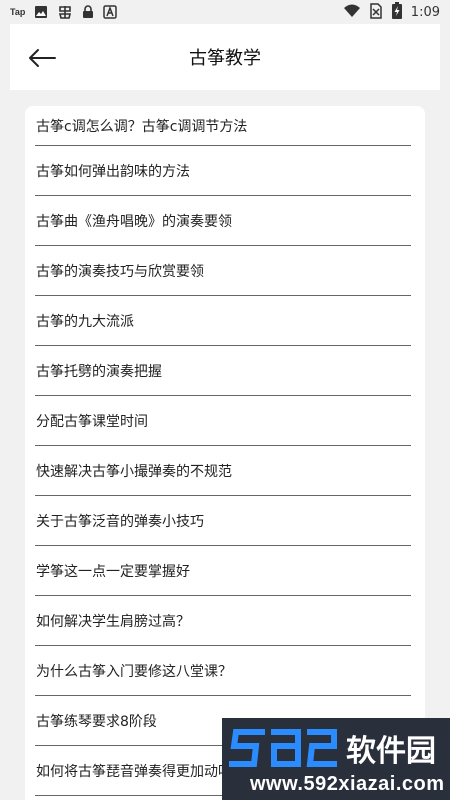 The height and width of the screenshot is (800, 450). Describe the element at coordinates (88, 12) in the screenshot. I see `lock-icon` at that location.